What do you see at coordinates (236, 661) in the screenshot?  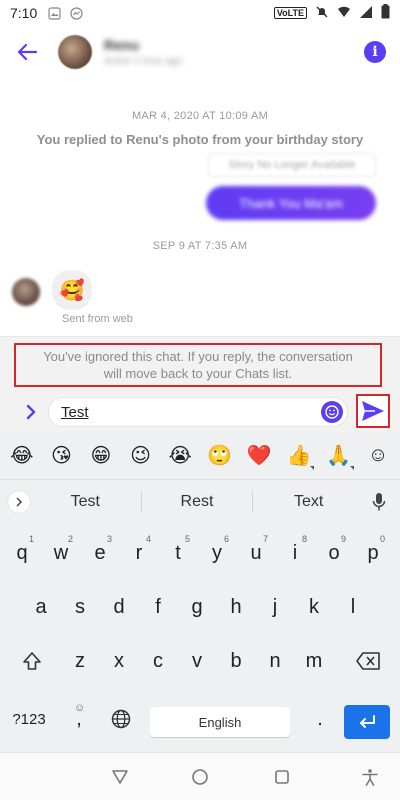 I see `key-b: b` at bounding box center [236, 661].